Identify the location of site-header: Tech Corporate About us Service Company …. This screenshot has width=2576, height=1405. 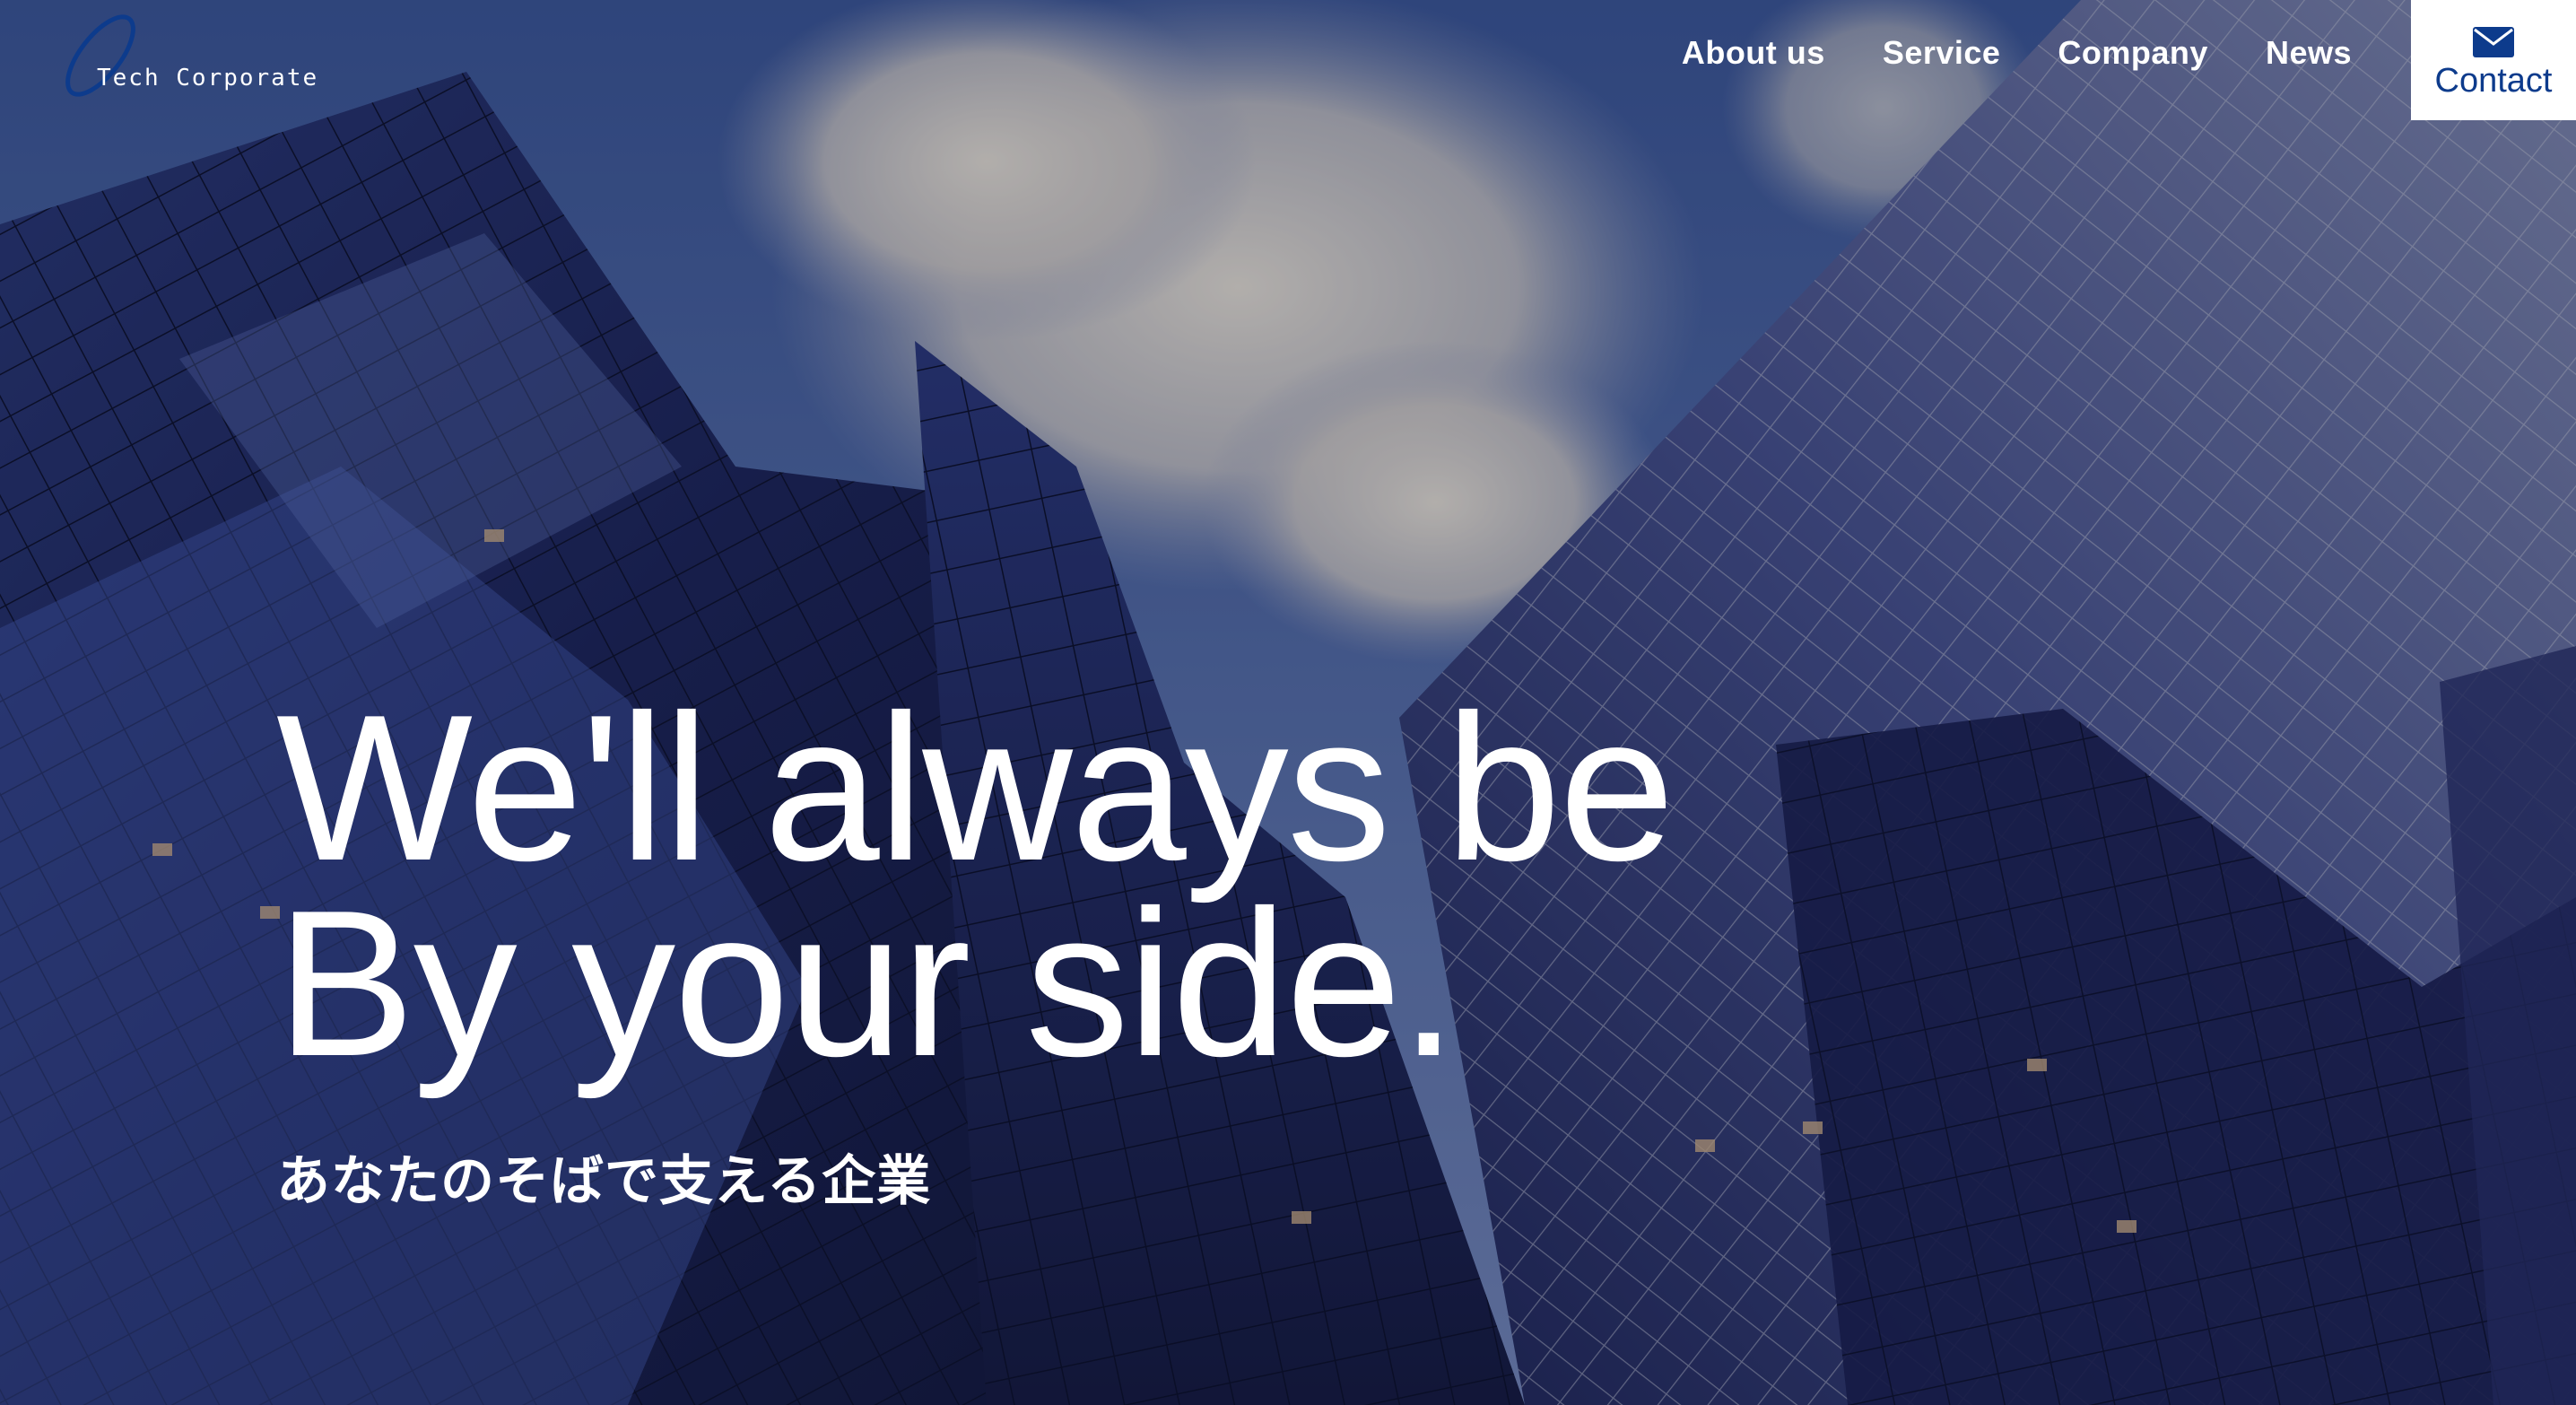
(1288, 63).